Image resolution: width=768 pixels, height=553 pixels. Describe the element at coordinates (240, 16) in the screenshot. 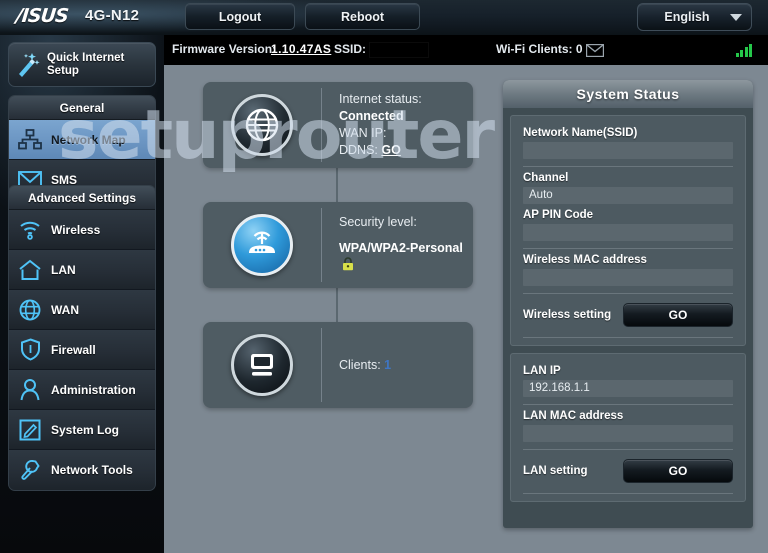

I see `logout-button: Logout` at that location.